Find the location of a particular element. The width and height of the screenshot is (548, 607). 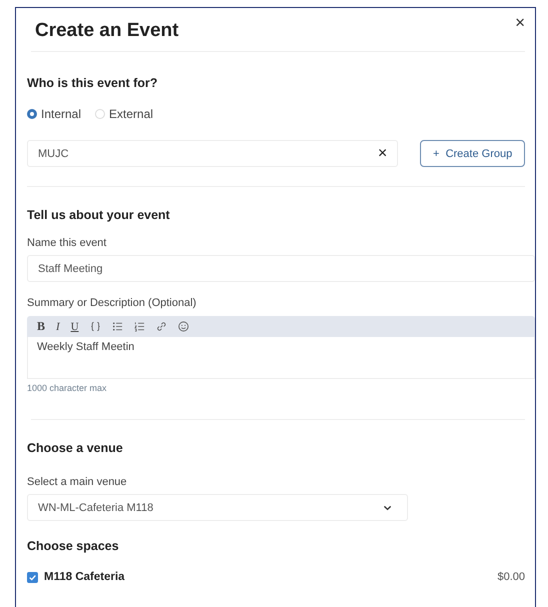

section-heading: Choose spaces is located at coordinates (73, 546).